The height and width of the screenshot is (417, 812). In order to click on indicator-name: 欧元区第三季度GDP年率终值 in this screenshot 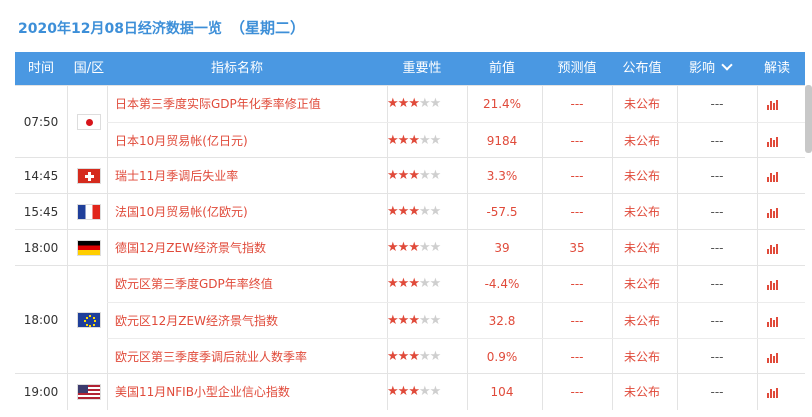, I will do `click(194, 284)`.